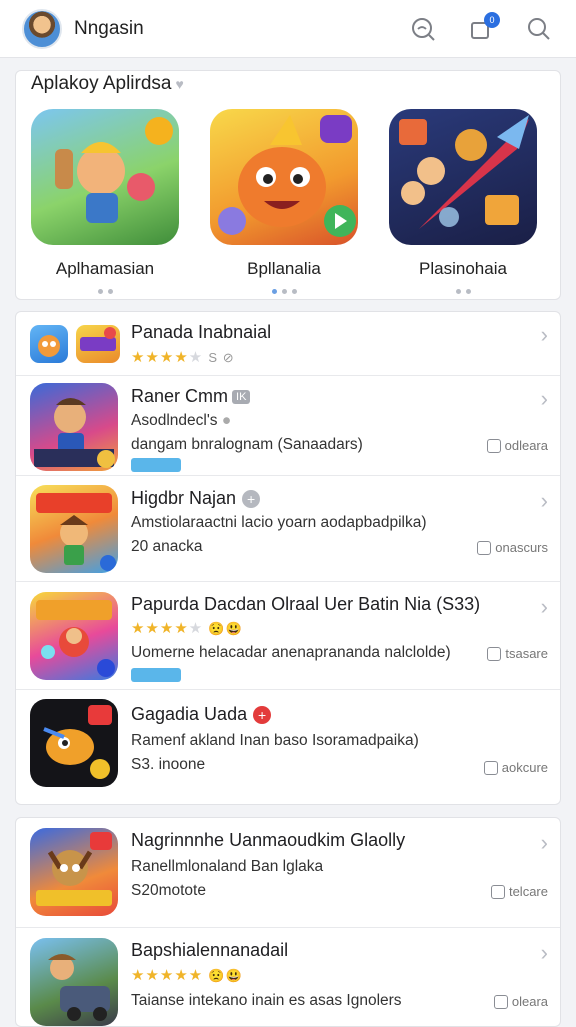 The height and width of the screenshot is (1027, 576). I want to click on row-description: dangam bnralognam (Sanaadars), so click(247, 444).